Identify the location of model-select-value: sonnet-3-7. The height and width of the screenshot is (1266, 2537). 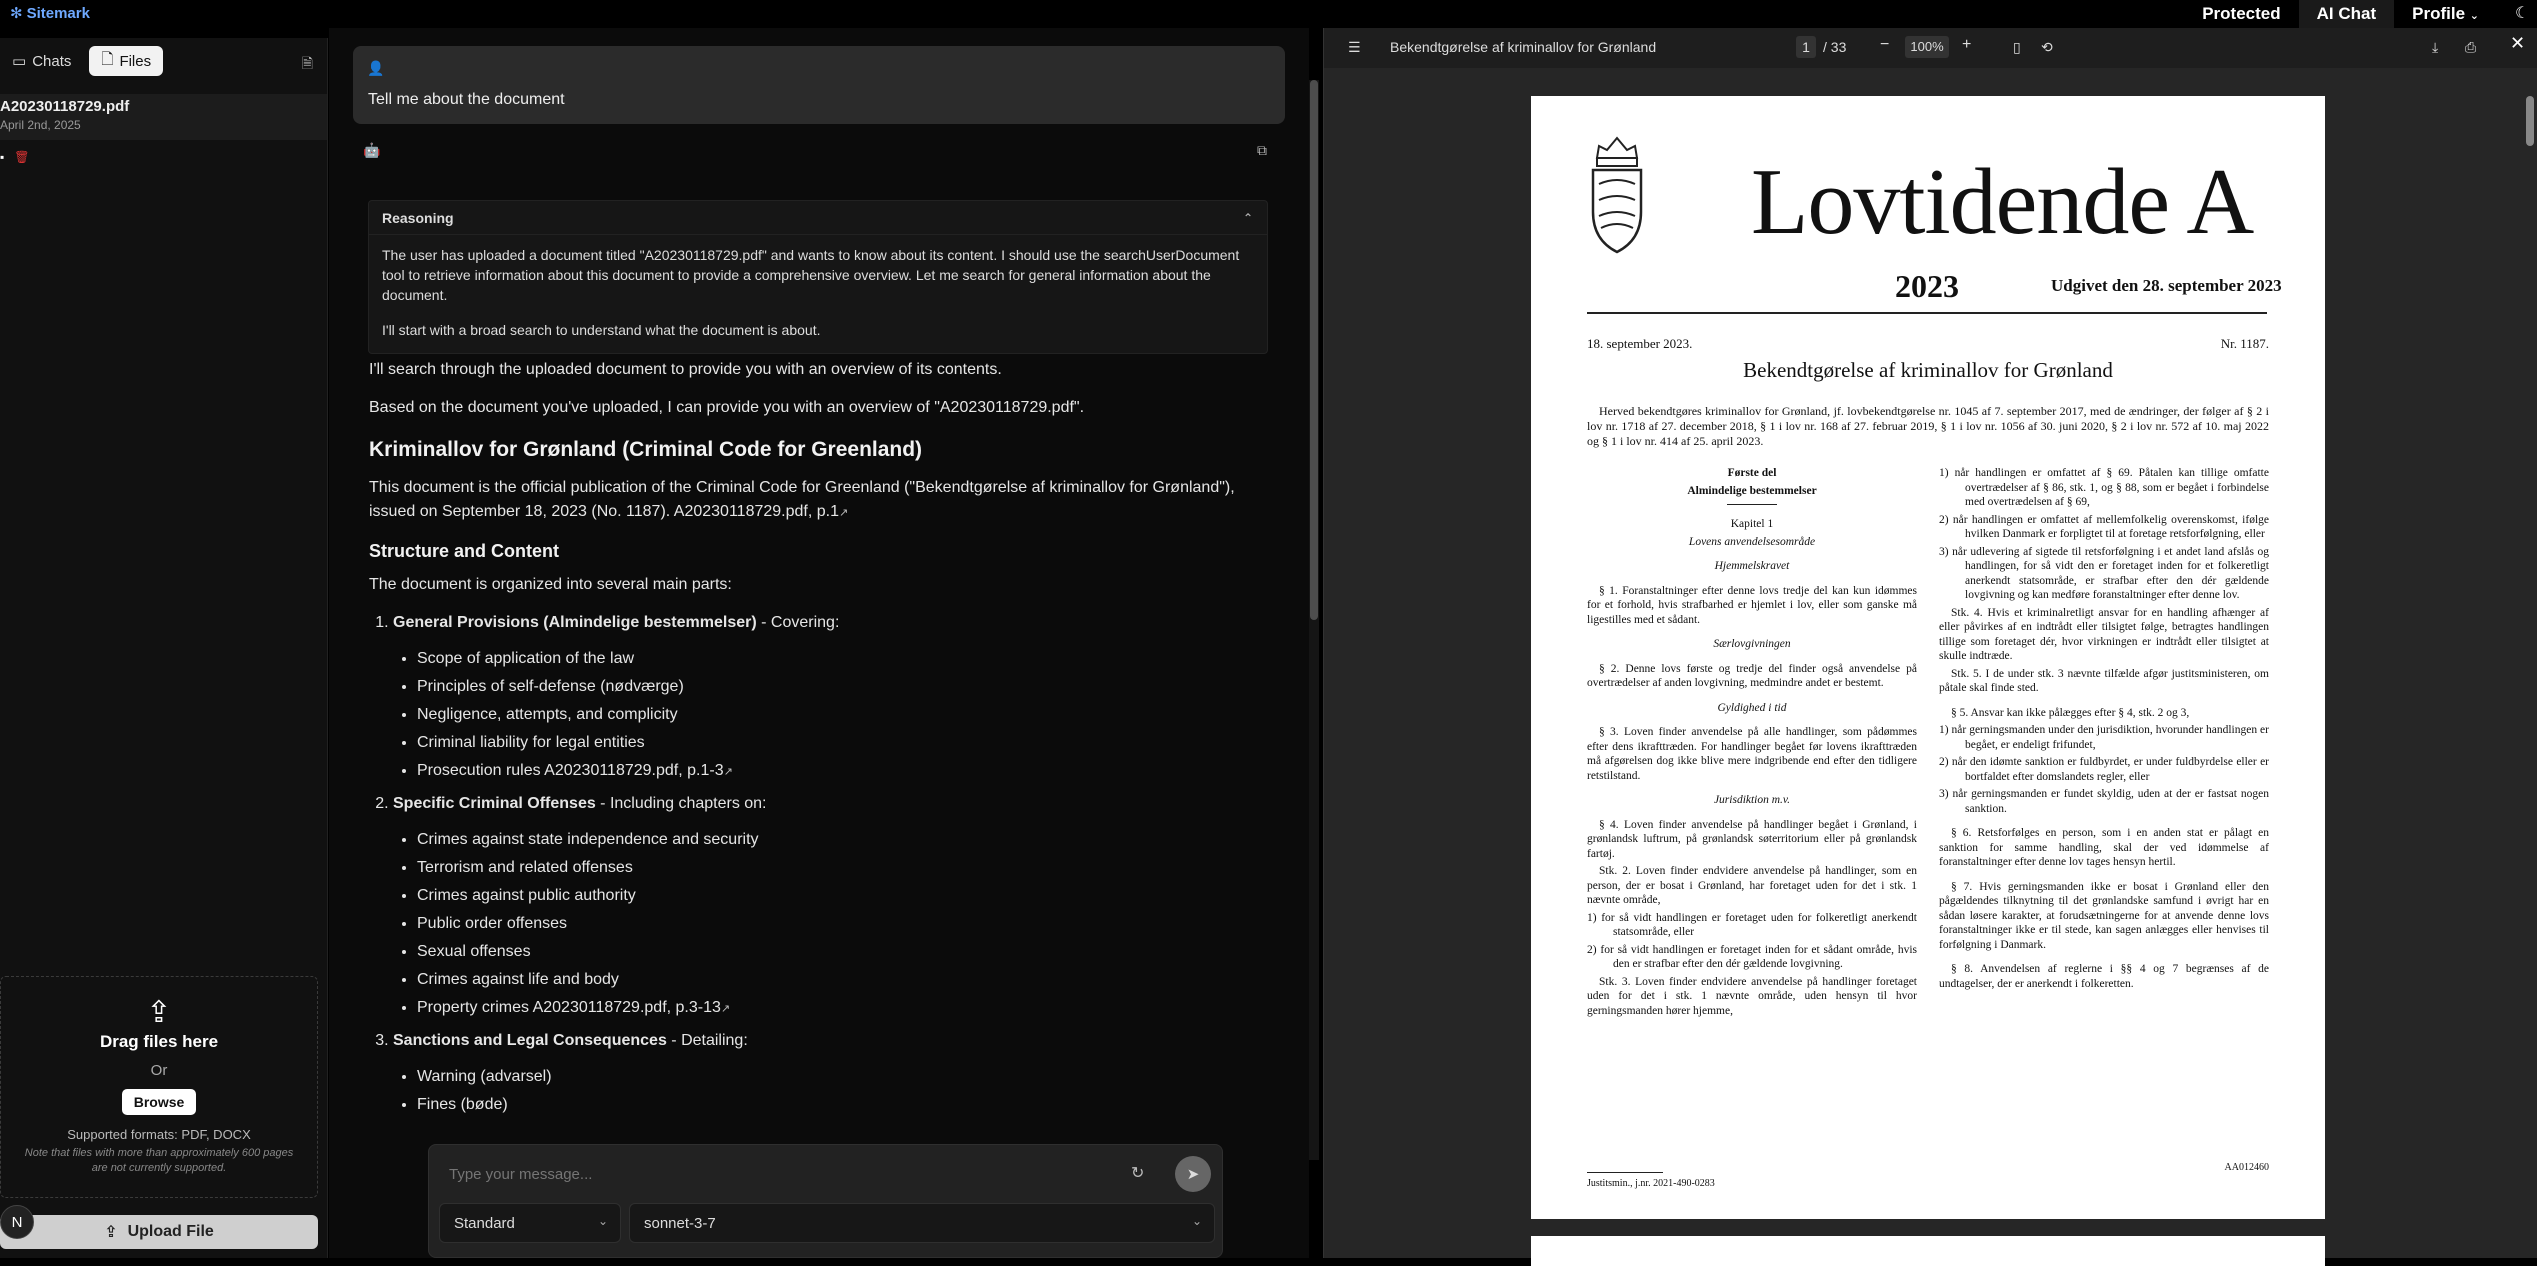
(680, 1223).